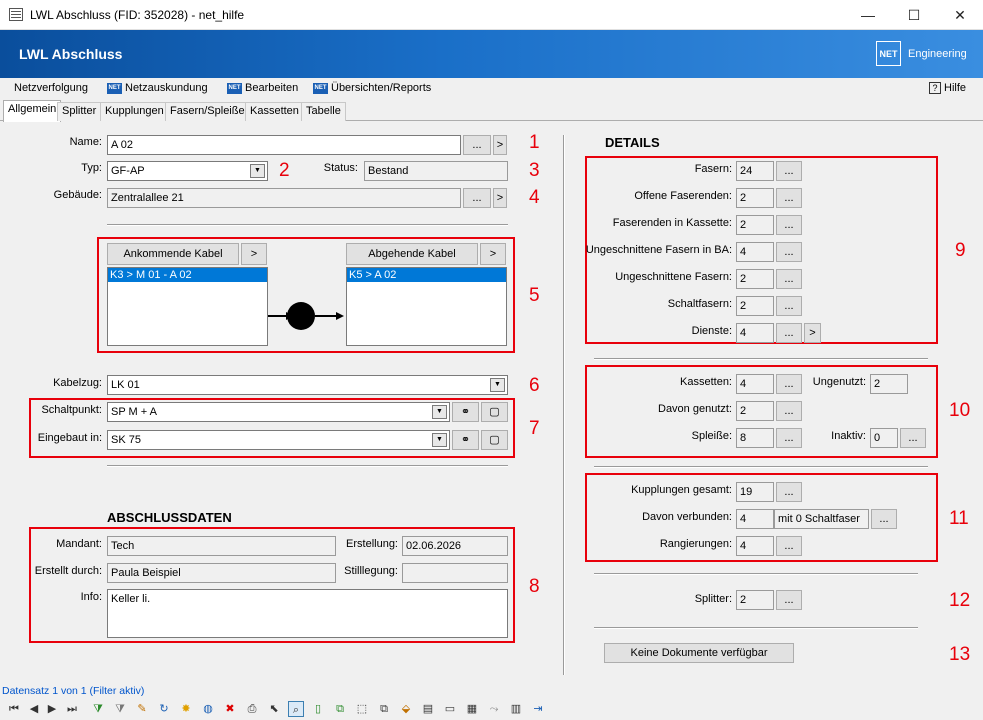 The width and height of the screenshot is (983, 720). What do you see at coordinates (450, 709) in the screenshot?
I see `page-add-icon: ▭` at bounding box center [450, 709].